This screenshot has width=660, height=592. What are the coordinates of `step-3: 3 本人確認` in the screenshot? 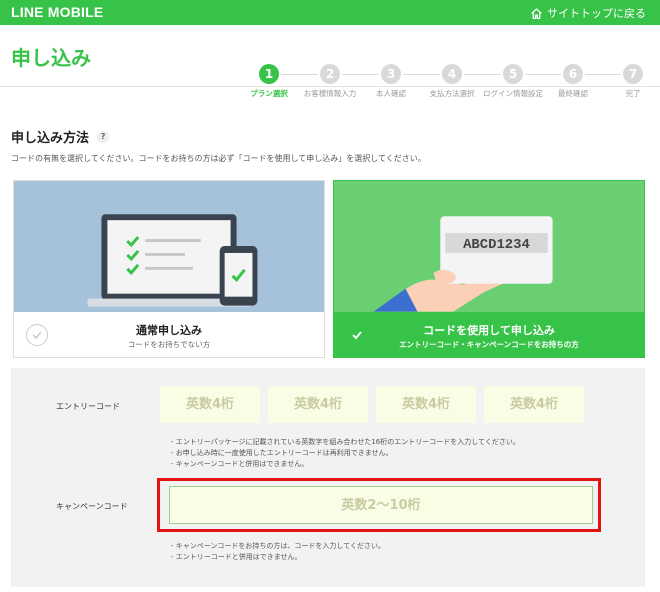 It's located at (391, 81).